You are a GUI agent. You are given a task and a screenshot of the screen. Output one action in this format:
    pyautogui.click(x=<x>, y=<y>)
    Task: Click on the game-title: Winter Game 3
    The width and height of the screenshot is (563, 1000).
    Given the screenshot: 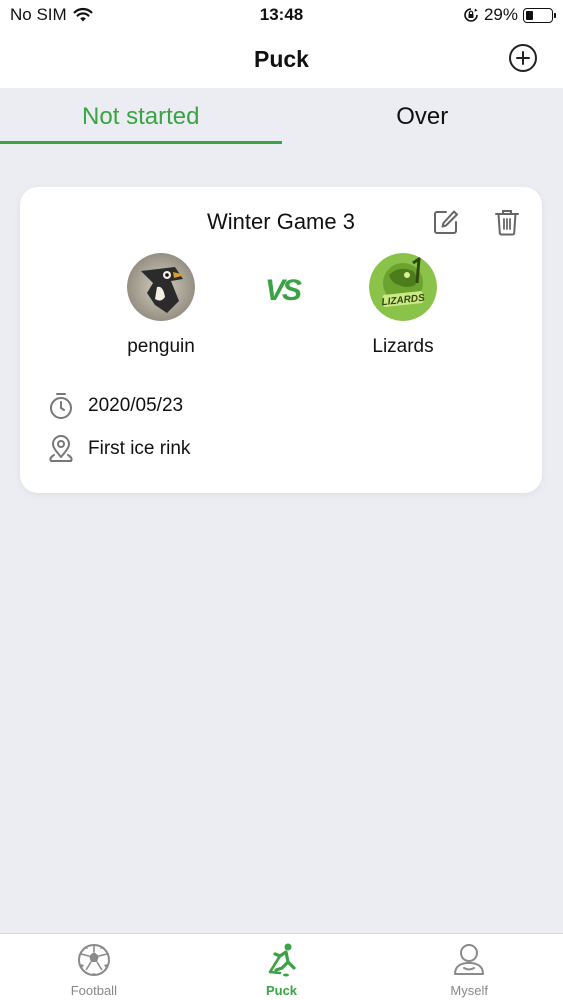 What is the action you would take?
    pyautogui.click(x=281, y=221)
    